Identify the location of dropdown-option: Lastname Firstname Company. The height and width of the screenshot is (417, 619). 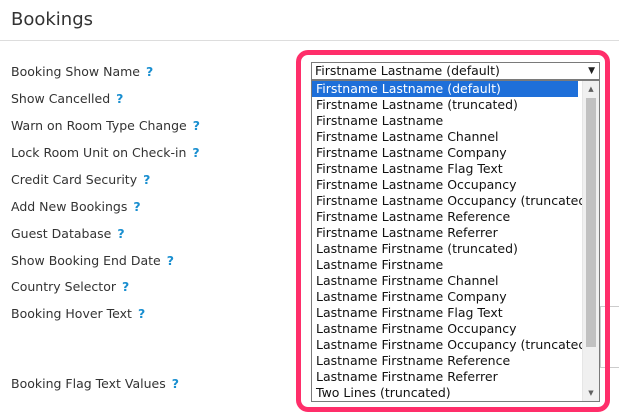
(445, 297).